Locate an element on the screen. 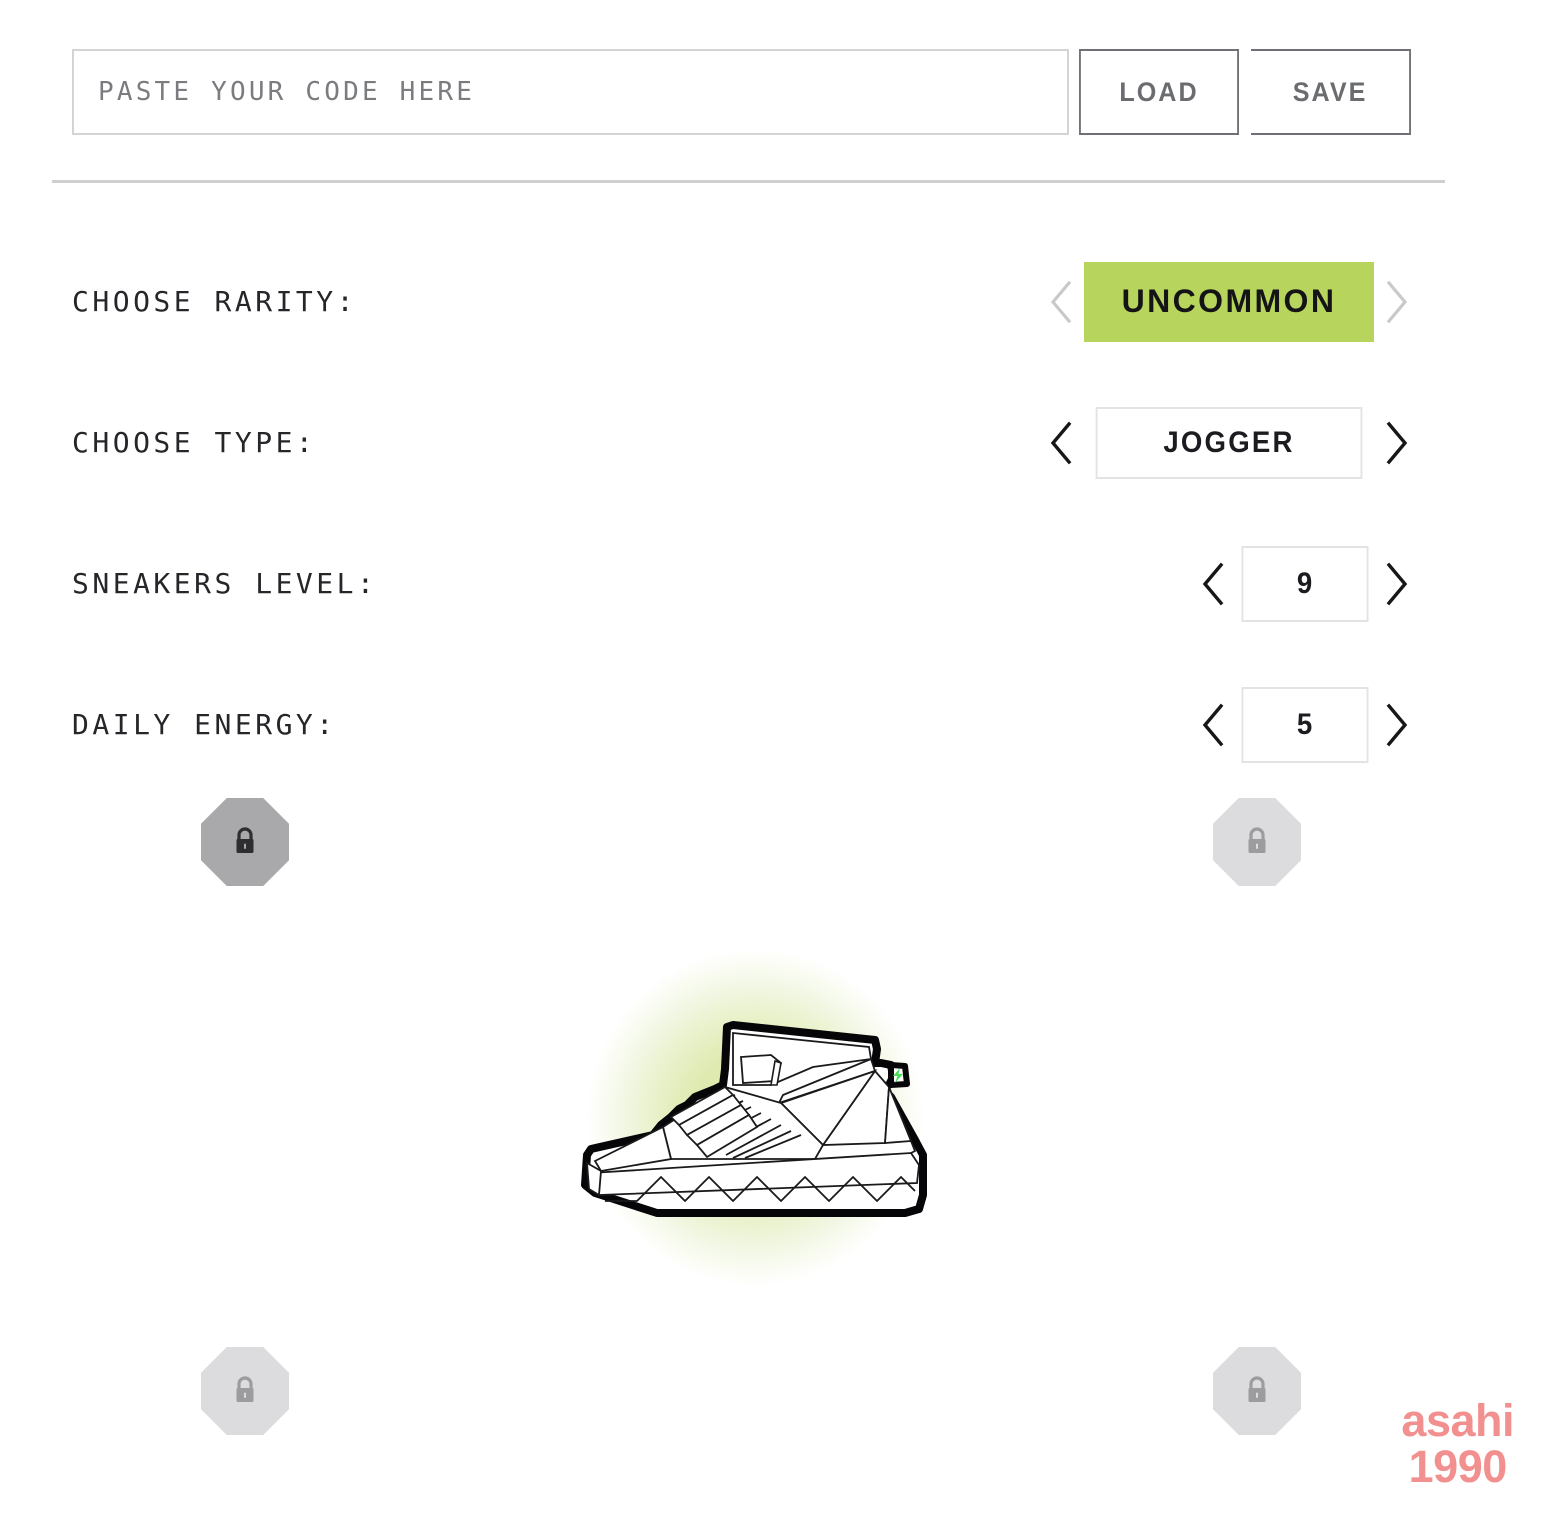 This screenshot has height=1514, width=1552. stepper-level: 9 is located at coordinates (1305, 583).